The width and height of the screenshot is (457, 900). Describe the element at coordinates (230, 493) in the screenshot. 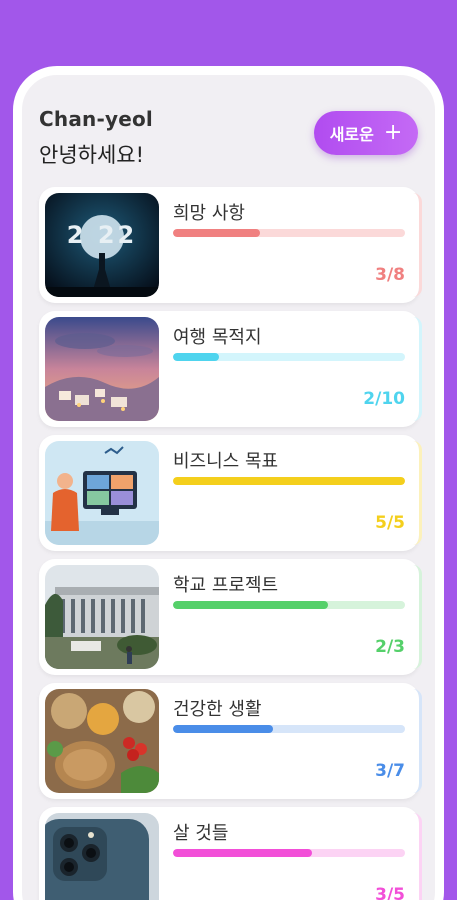

I see `goal-card-business: 비즈니스 목표 5/5` at that location.